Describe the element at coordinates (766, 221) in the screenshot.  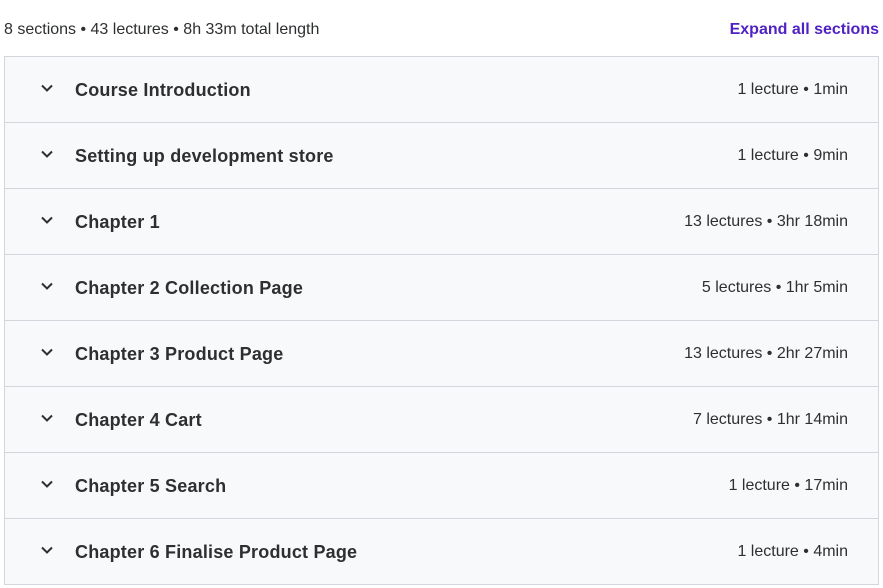
I see `section-meta: 13 lectures • 3hr 18min` at that location.